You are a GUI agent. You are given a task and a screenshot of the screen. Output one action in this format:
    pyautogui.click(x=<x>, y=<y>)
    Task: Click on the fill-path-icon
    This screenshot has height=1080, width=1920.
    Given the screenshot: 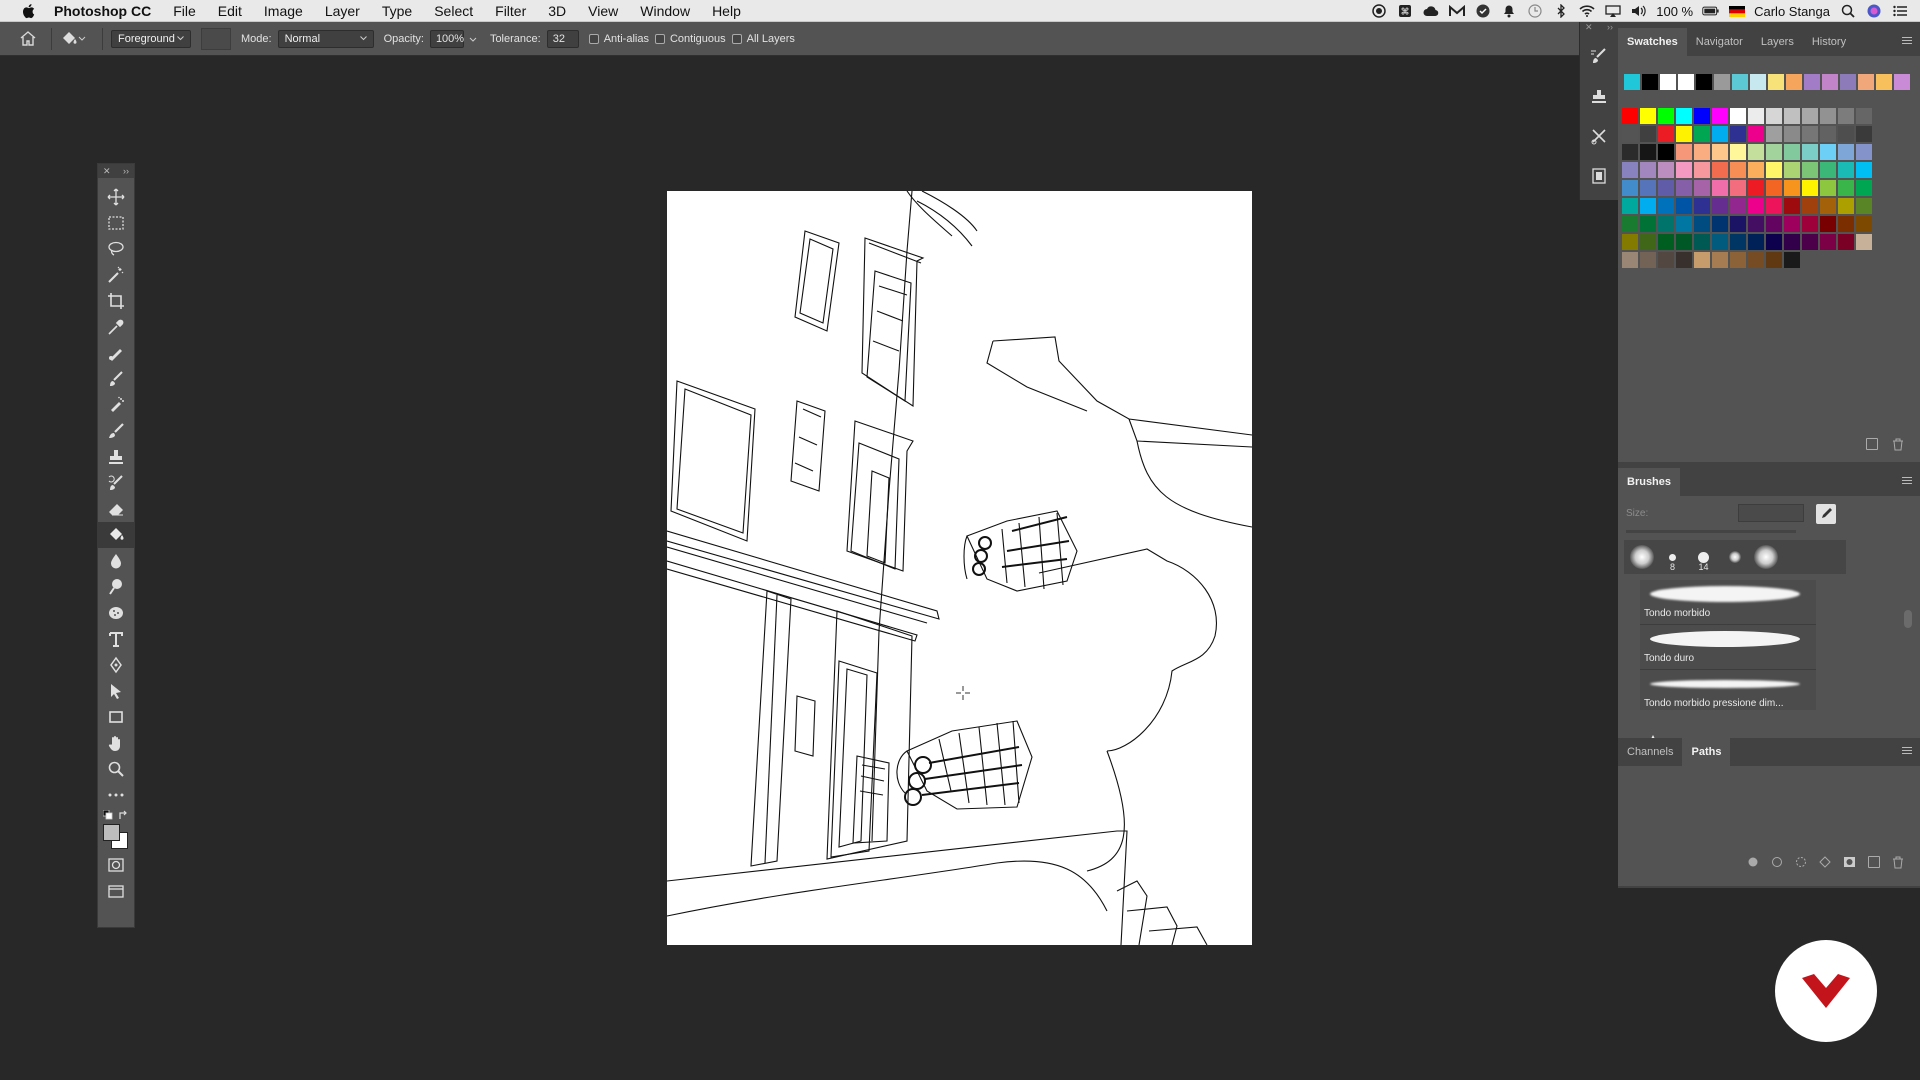 What is the action you would take?
    pyautogui.click(x=1753, y=862)
    